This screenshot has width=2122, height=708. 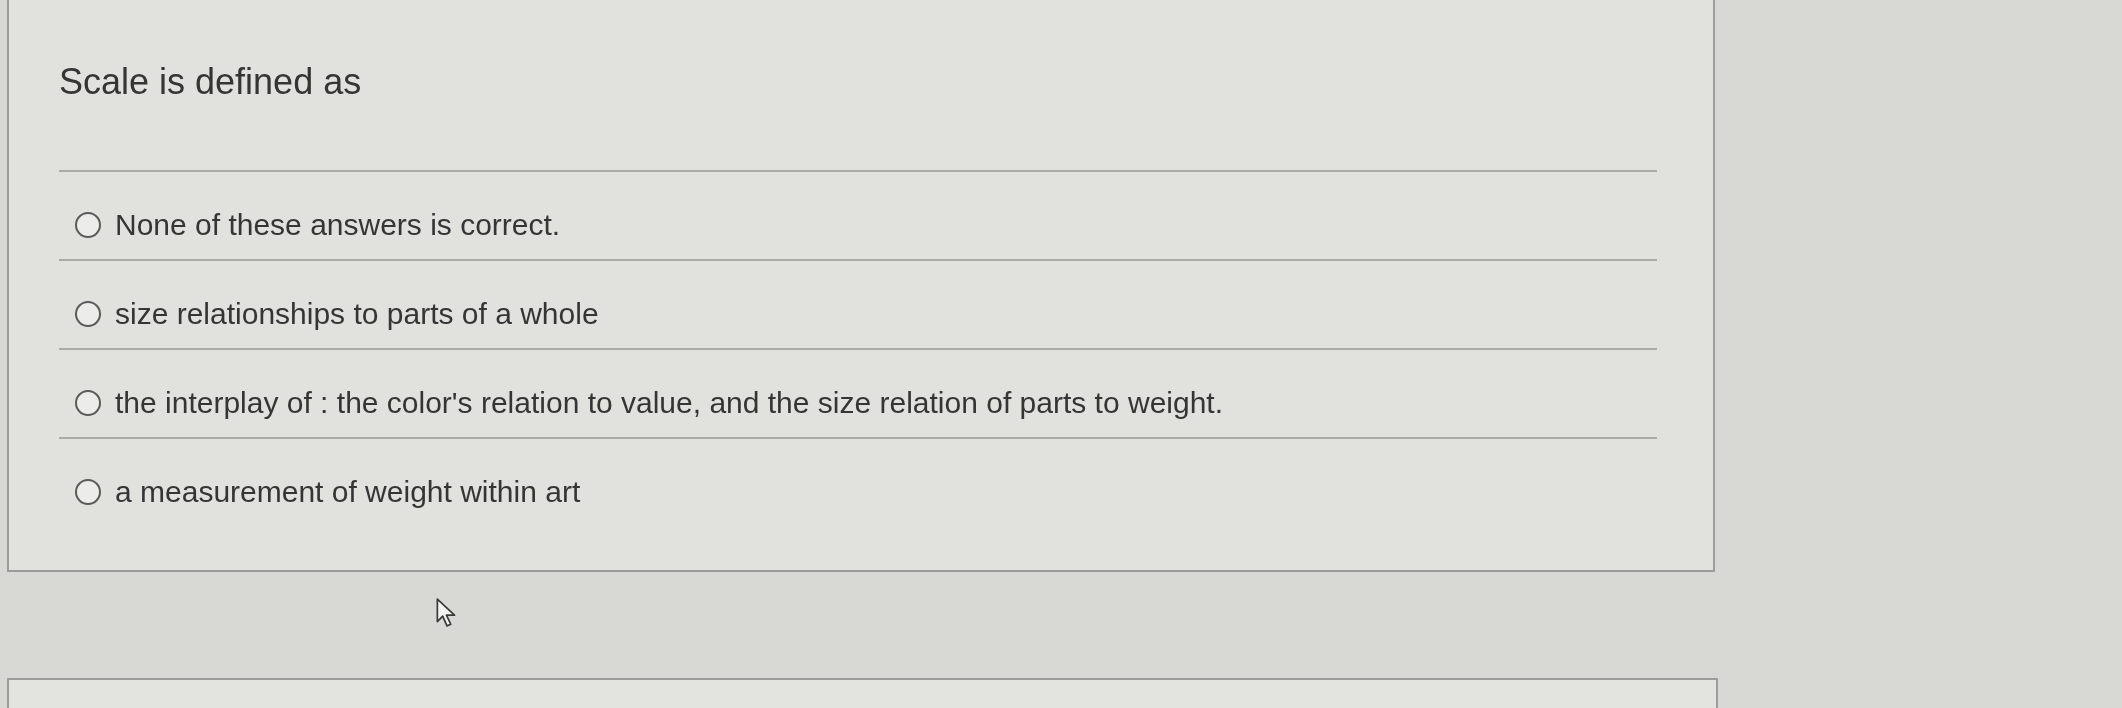 What do you see at coordinates (210, 82) in the screenshot?
I see `question-text: Scale is defined as` at bounding box center [210, 82].